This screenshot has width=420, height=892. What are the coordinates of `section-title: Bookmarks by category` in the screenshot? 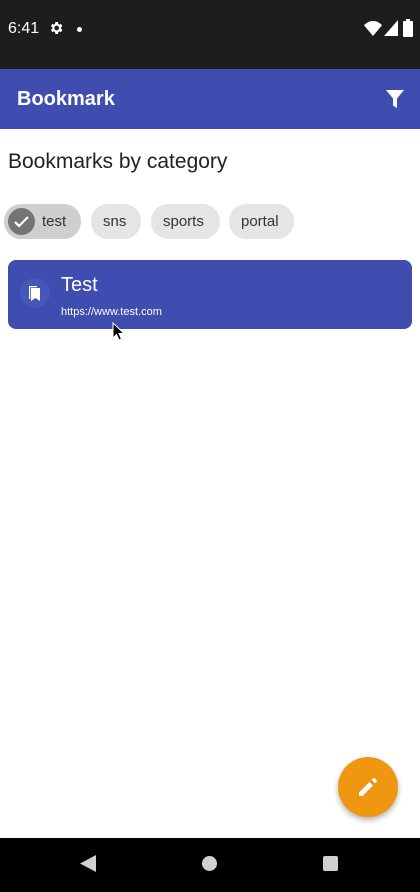 It's located at (118, 161).